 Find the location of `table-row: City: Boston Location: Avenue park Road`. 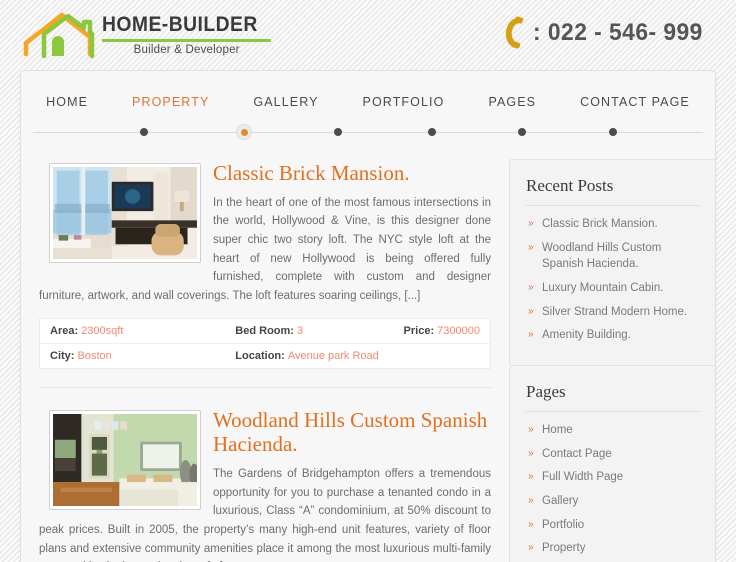

table-row: City: Boston Location: Avenue park Road is located at coordinates (265, 355).